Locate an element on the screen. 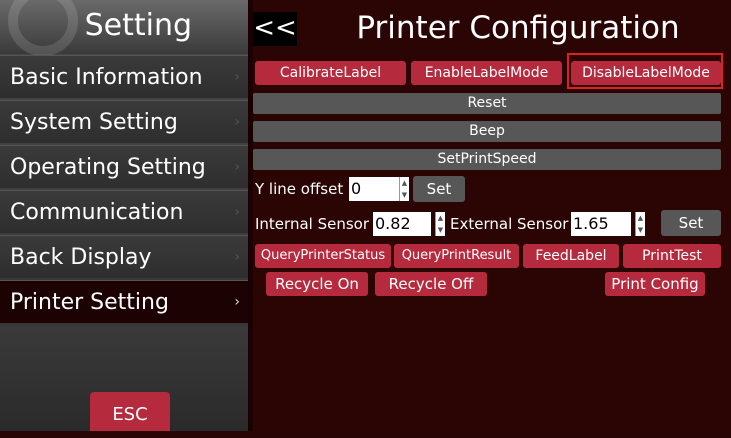 The height and width of the screenshot is (438, 731). internal-sensor-label: Internal Sensor is located at coordinates (312, 224).